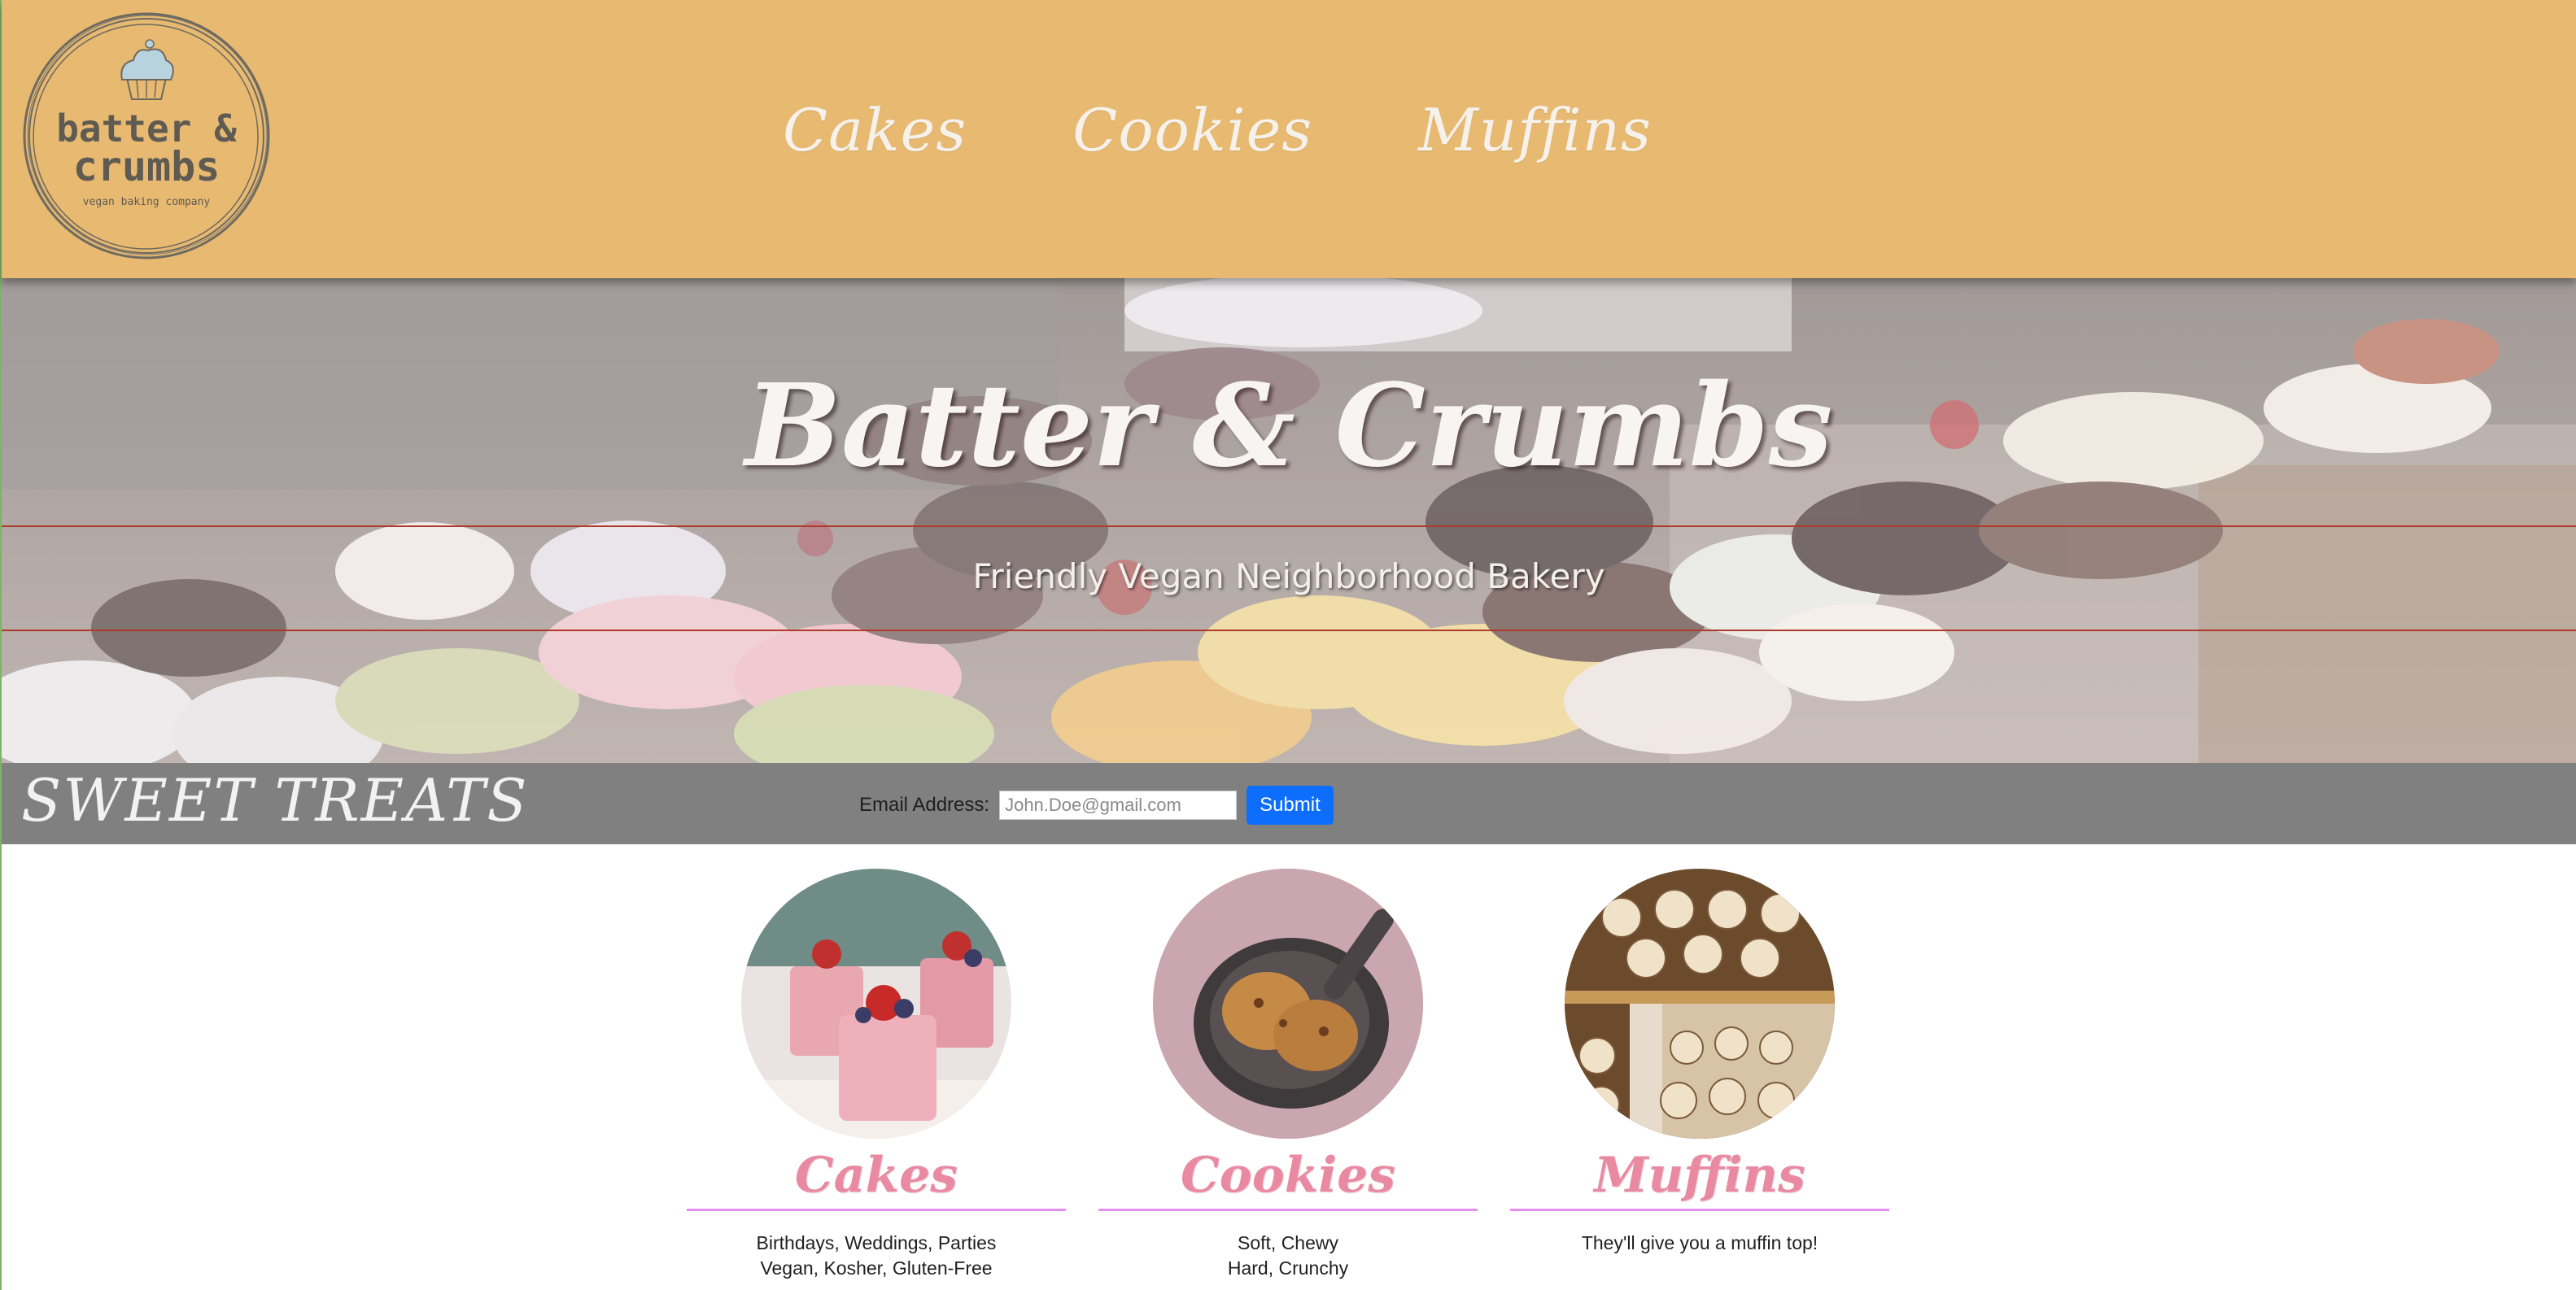 The height and width of the screenshot is (1290, 2576). Describe the element at coordinates (1289, 630) in the screenshot. I see `hero-divider-bottom` at that location.